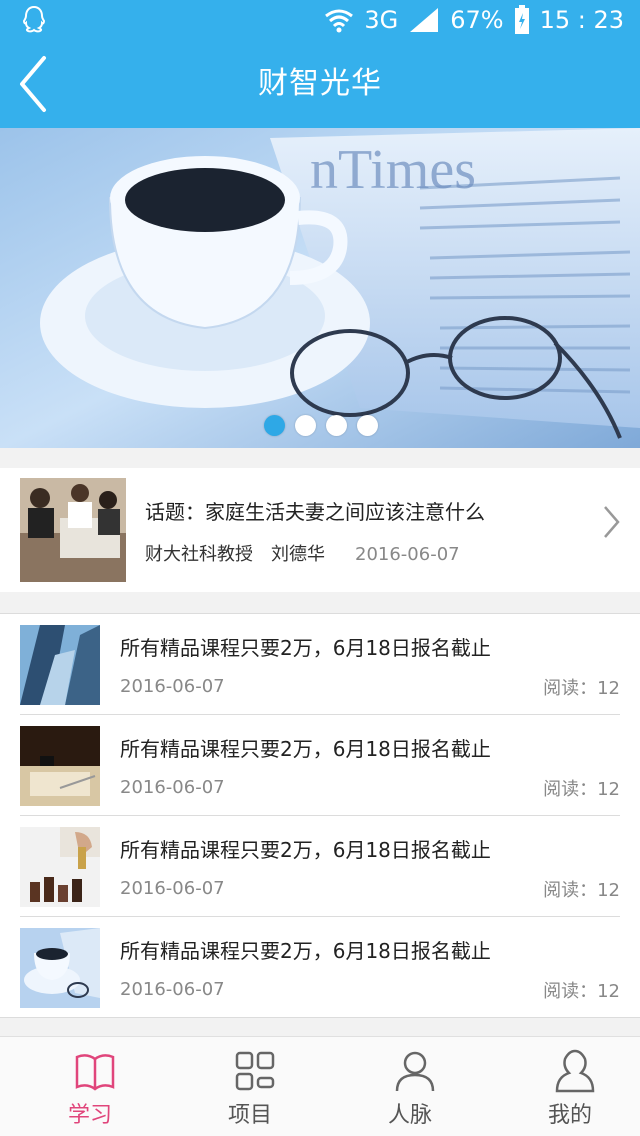 Image resolution: width=640 pixels, height=1136 pixels. Describe the element at coordinates (424, 20) in the screenshot. I see `signal-icon` at that location.